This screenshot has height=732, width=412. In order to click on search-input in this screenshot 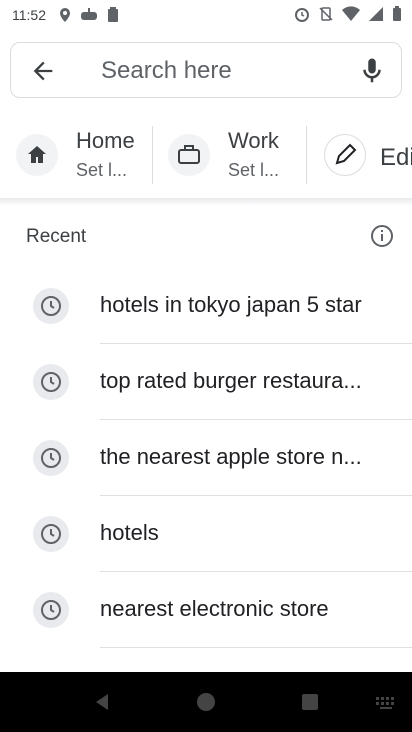, I will do `click(211, 71)`.